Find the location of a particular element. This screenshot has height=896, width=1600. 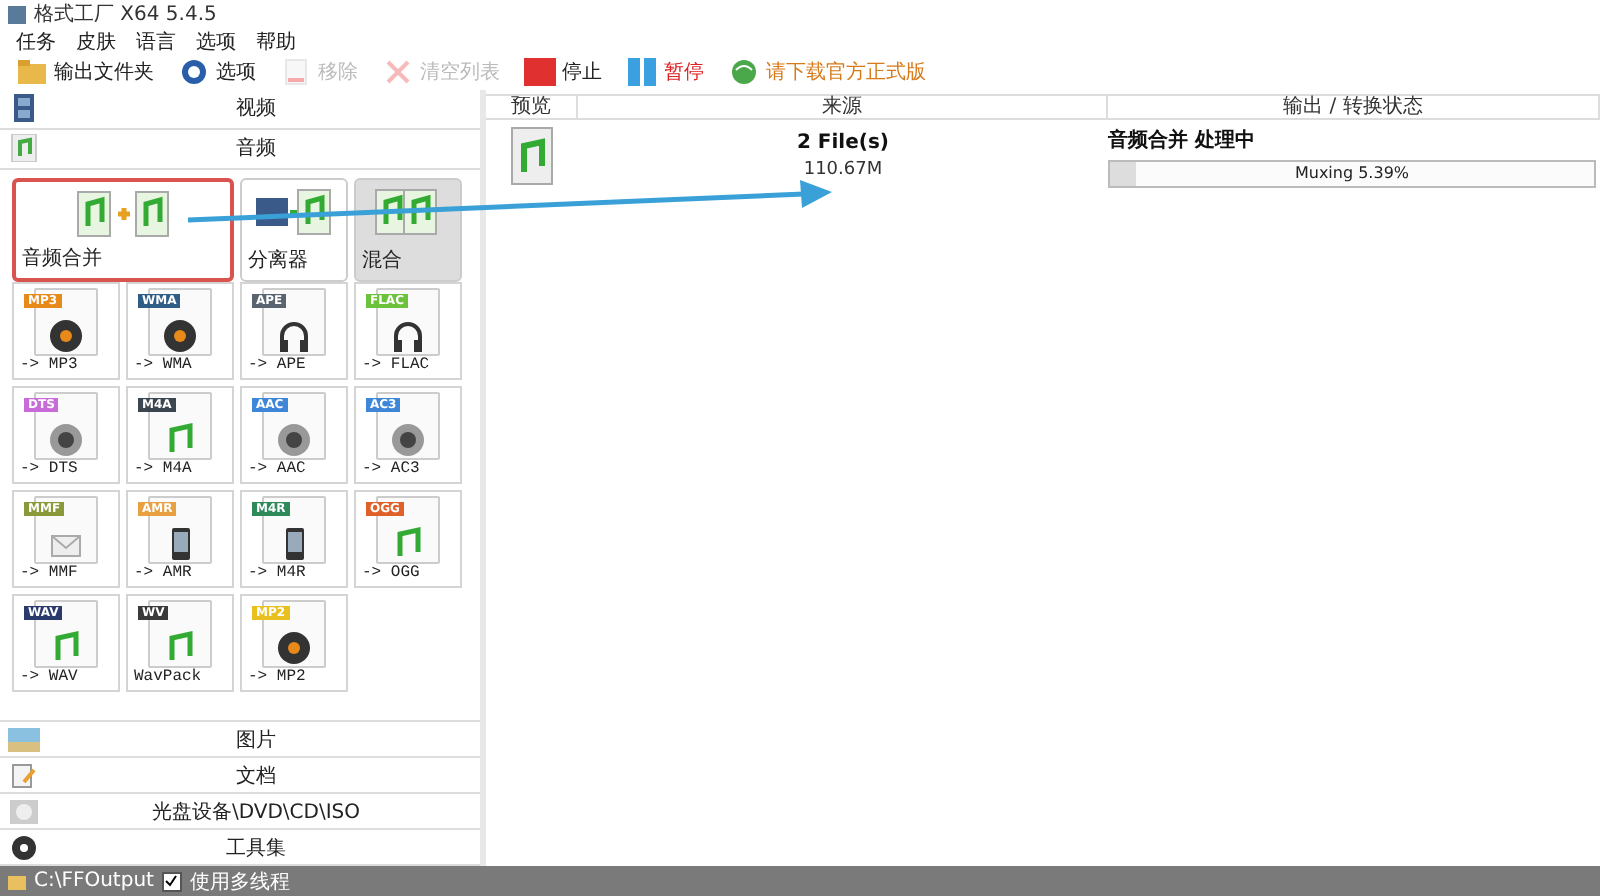

category-row: 图片 is located at coordinates (240, 740).